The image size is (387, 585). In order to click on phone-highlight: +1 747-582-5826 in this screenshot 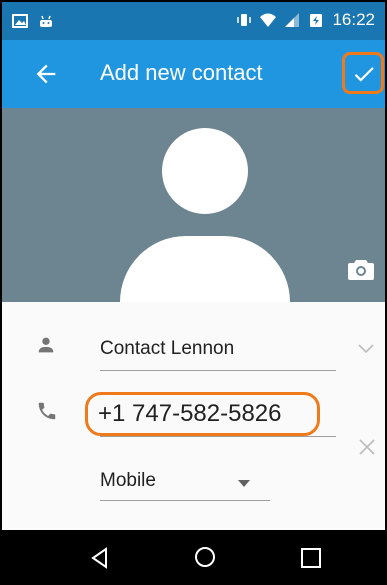, I will do `click(202, 414)`.